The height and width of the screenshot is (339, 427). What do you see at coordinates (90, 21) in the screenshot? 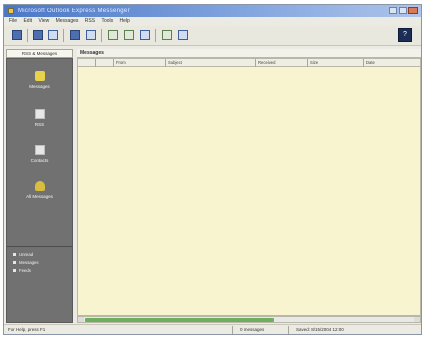
I see `menu-rss: RSS` at bounding box center [90, 21].